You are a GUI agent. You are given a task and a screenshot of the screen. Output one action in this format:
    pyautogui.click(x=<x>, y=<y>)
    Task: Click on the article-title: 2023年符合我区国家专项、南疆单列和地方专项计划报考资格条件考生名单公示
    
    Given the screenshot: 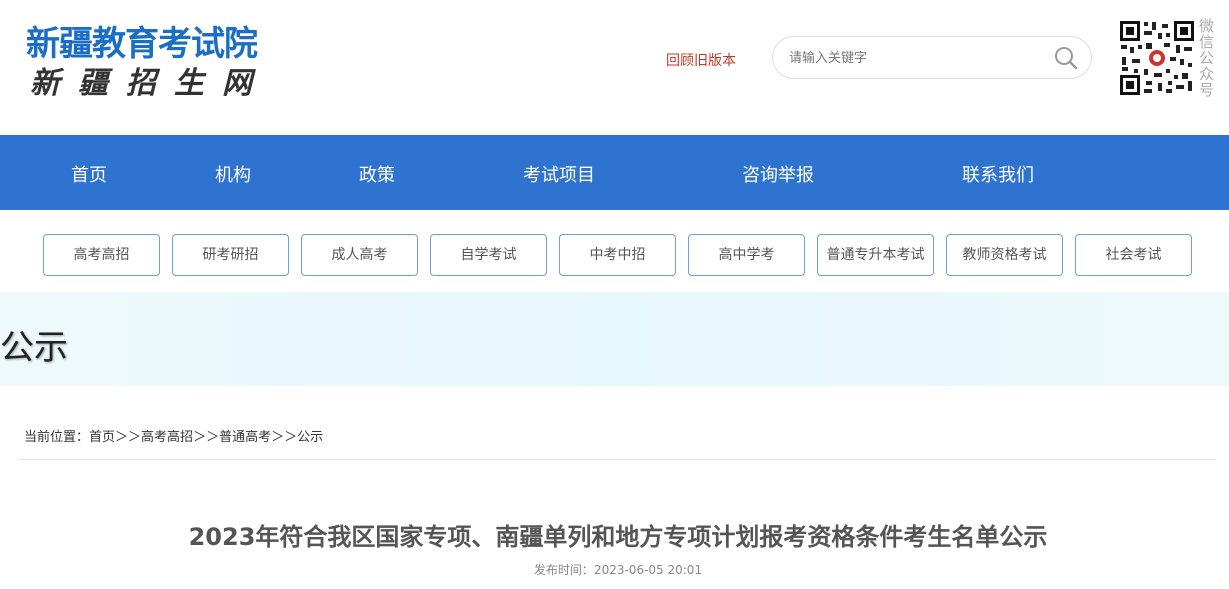 What is the action you would take?
    pyautogui.click(x=618, y=537)
    